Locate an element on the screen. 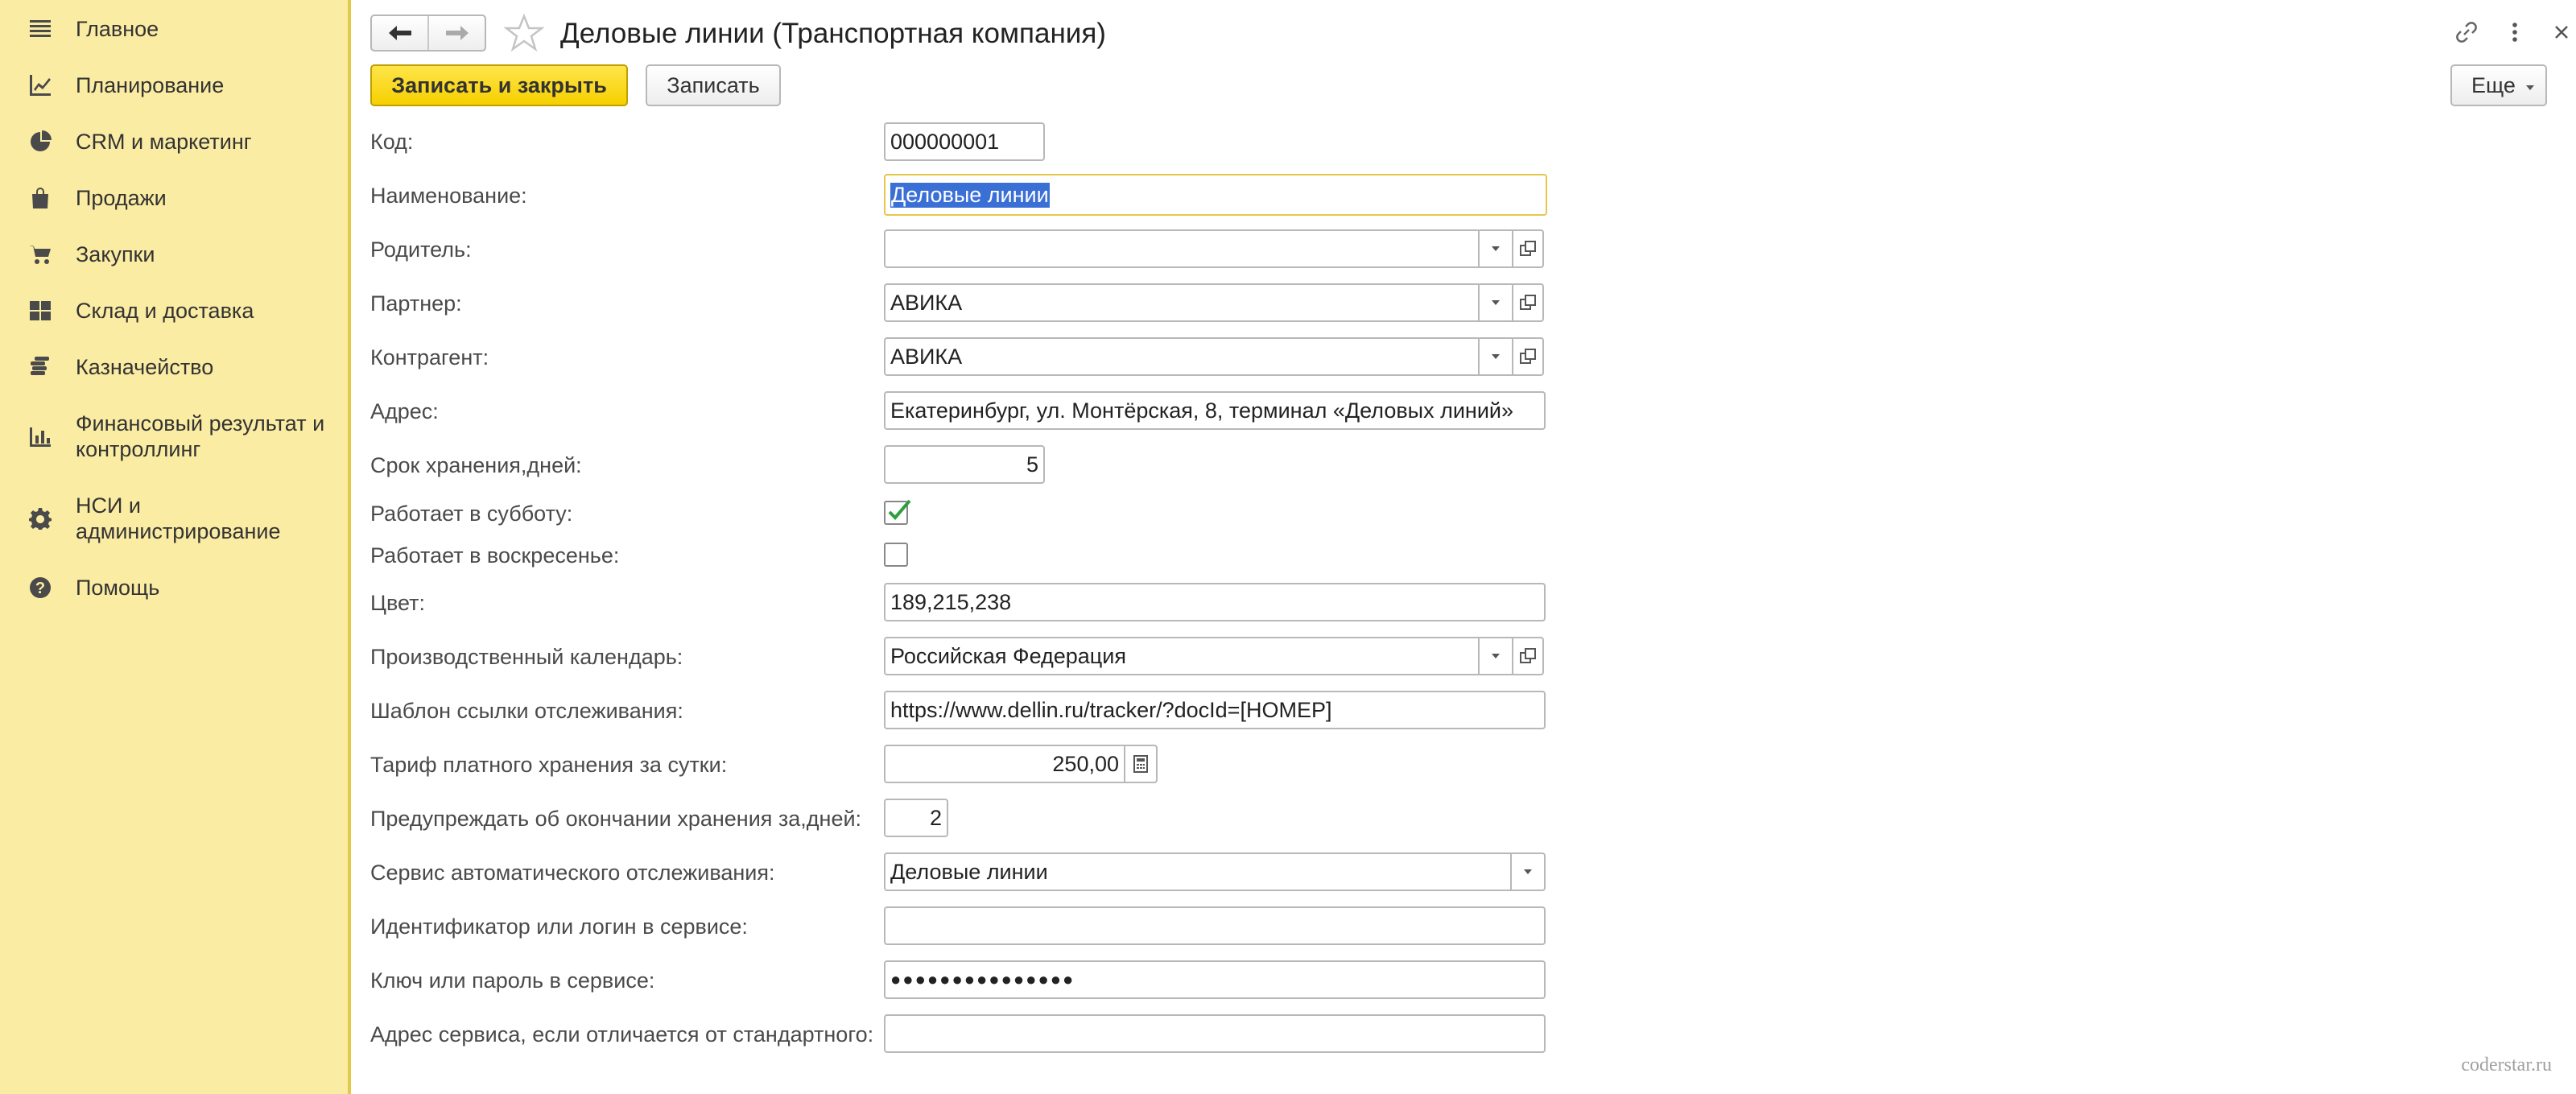  more-button: Еще is located at coordinates (2498, 85).